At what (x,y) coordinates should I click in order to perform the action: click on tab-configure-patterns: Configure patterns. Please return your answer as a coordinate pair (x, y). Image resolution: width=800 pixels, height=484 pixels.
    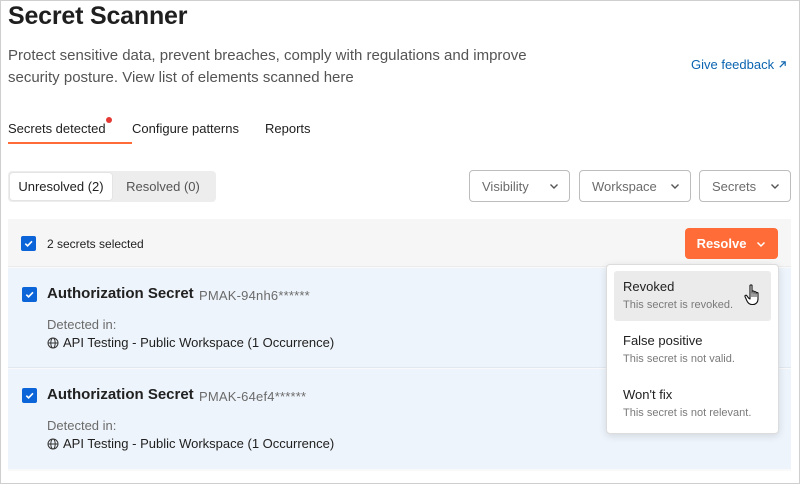
    Looking at the image, I should click on (198, 132).